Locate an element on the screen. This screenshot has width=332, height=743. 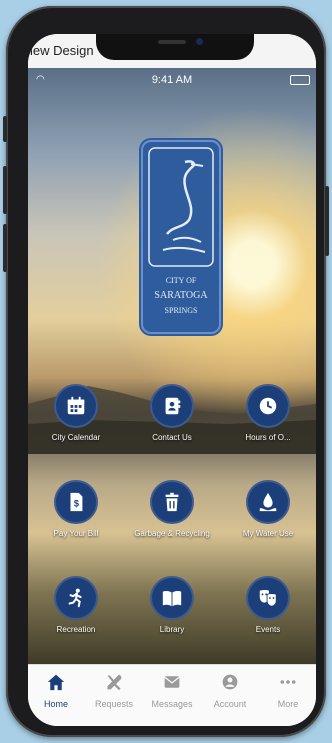
bill-icon: $ is located at coordinates (76, 502).